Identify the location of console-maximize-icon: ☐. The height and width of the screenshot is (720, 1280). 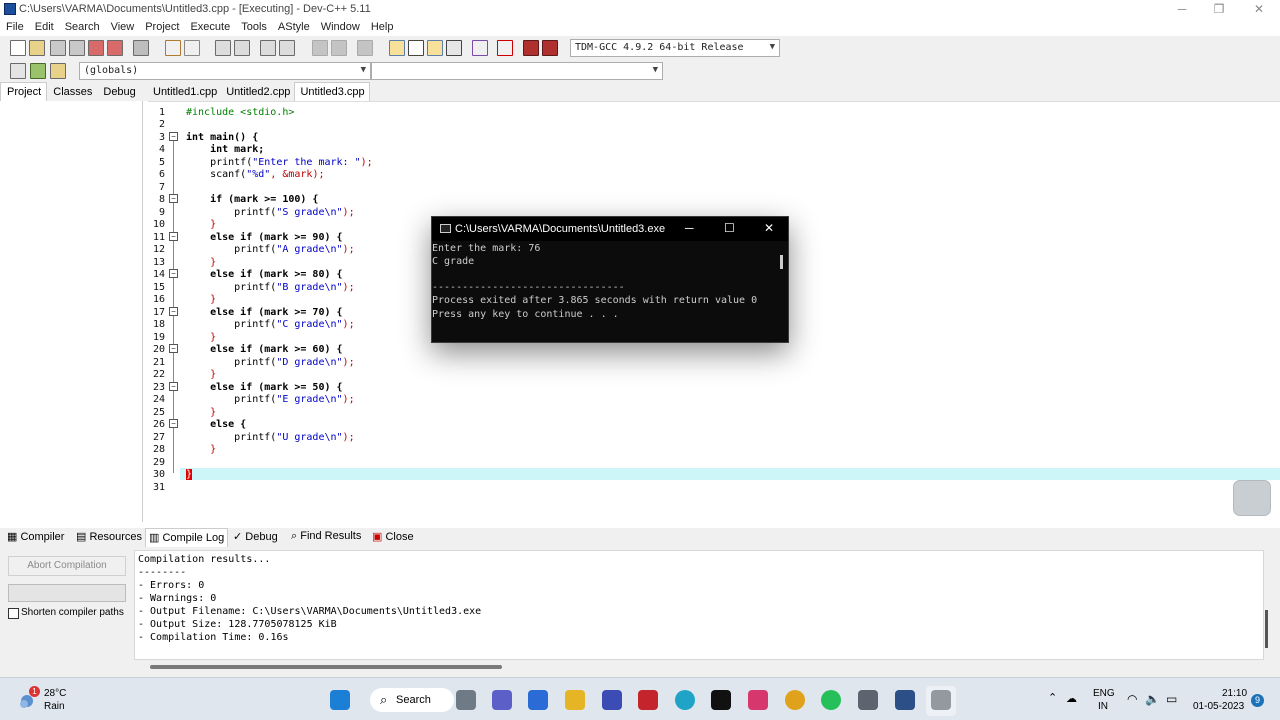
(729, 228).